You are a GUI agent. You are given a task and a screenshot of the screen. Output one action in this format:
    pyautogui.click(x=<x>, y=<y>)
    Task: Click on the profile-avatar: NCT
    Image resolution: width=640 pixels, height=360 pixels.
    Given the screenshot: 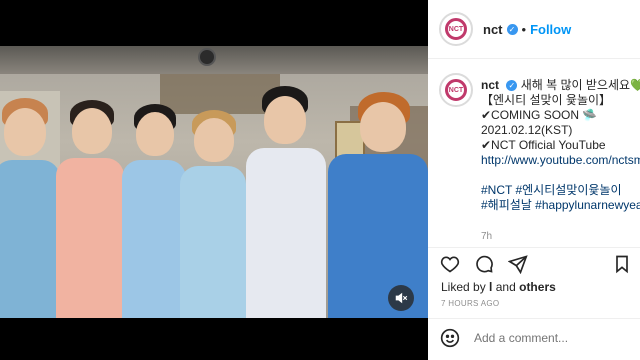 What is the action you would take?
    pyautogui.click(x=456, y=29)
    